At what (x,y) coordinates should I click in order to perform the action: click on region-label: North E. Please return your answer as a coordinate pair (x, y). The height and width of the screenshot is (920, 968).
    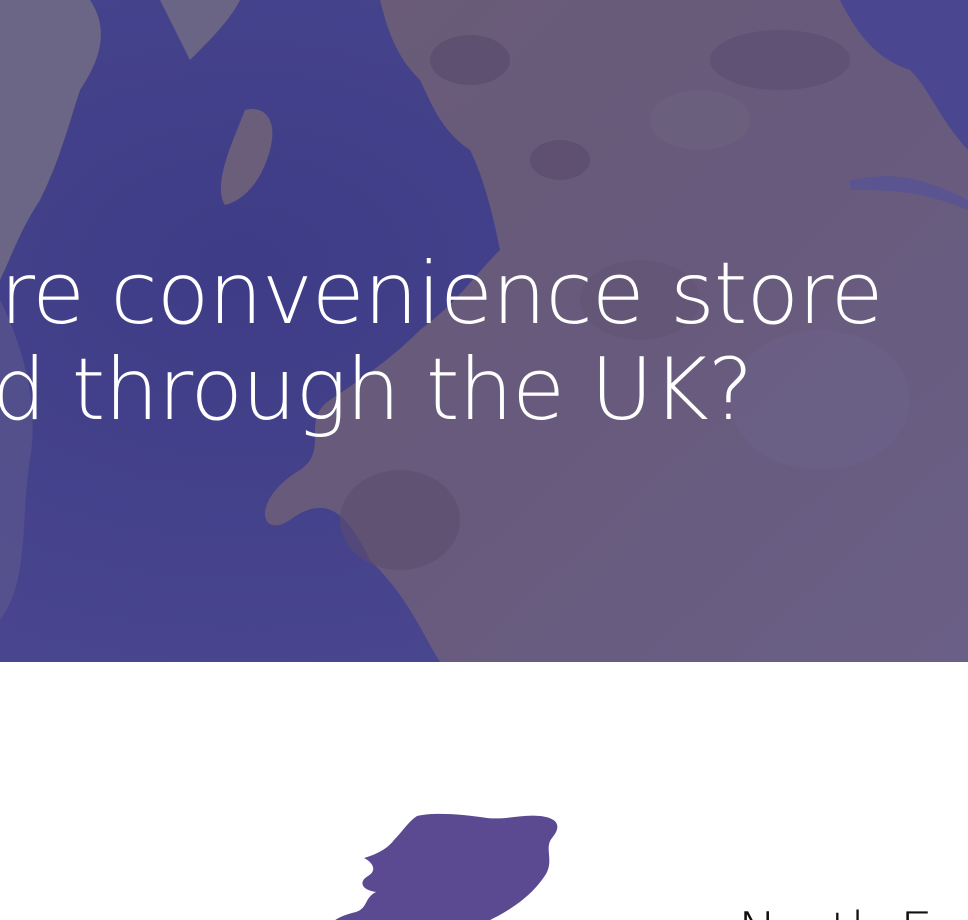
    Looking at the image, I should click on (835, 911).